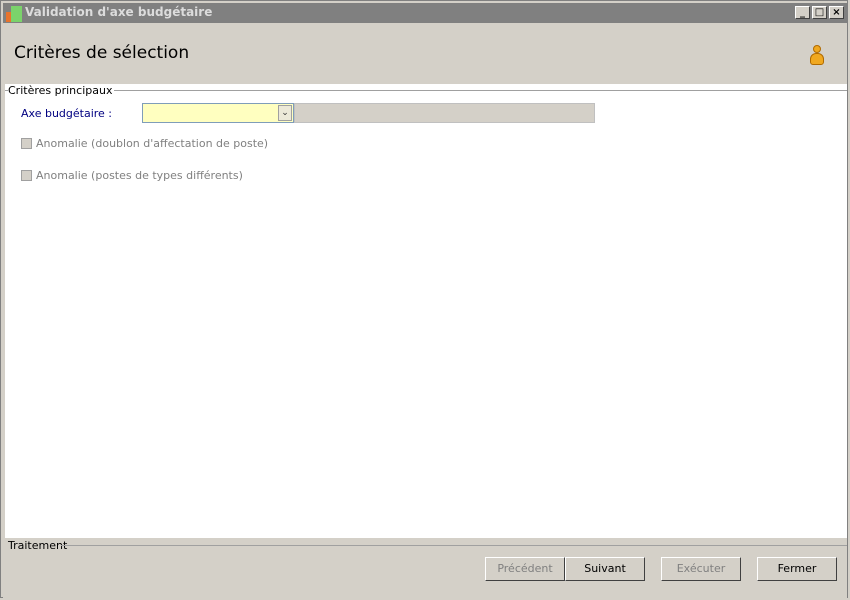 The width and height of the screenshot is (850, 600). I want to click on checkbox-row-types: Anomalie (postes de types différents), so click(132, 175).